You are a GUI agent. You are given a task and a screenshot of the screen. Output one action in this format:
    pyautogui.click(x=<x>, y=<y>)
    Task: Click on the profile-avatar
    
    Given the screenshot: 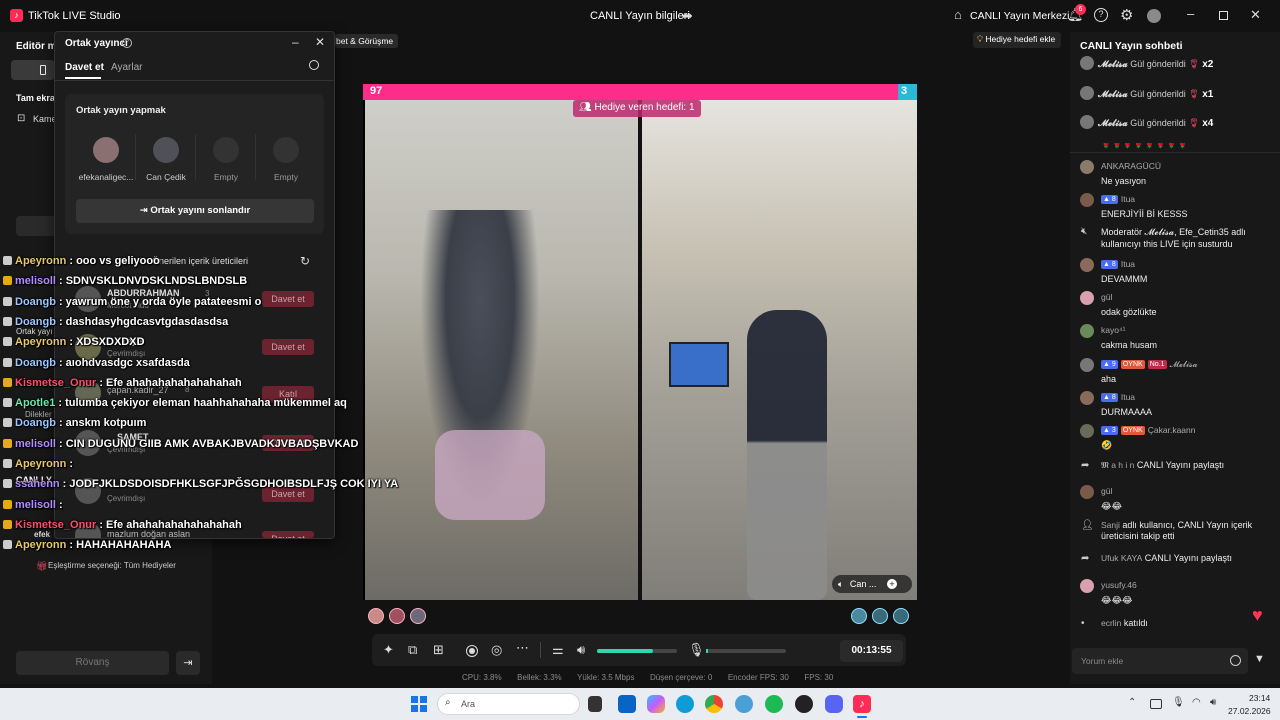 What is the action you would take?
    pyautogui.click(x=1154, y=16)
    